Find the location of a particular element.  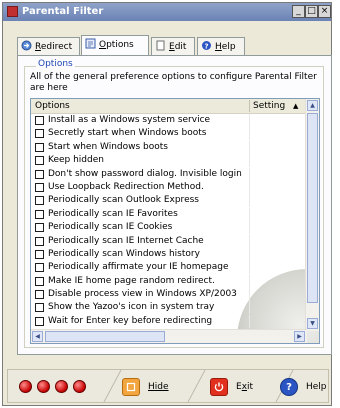

list-item: Periodically scan Outlook Express is located at coordinates (169, 201).